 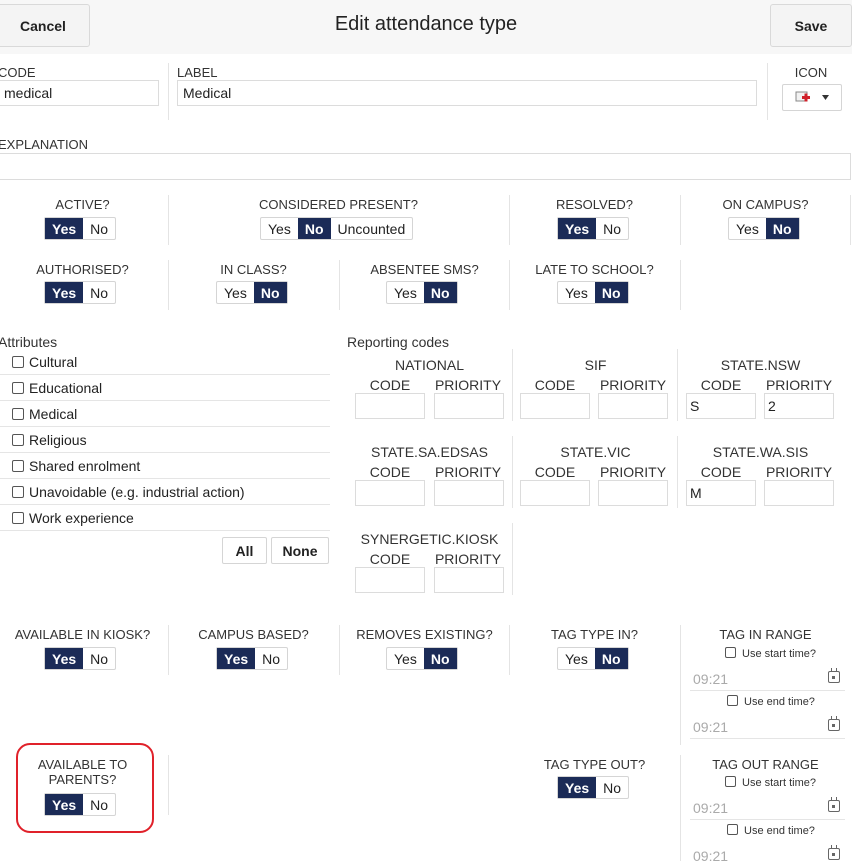 I want to click on tag-type-in-toggle: Yes No, so click(x=593, y=658).